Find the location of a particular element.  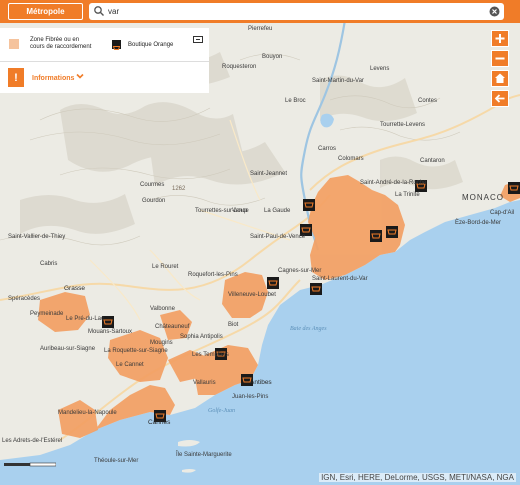

place-label: Baie des Anges is located at coordinates (308, 329).